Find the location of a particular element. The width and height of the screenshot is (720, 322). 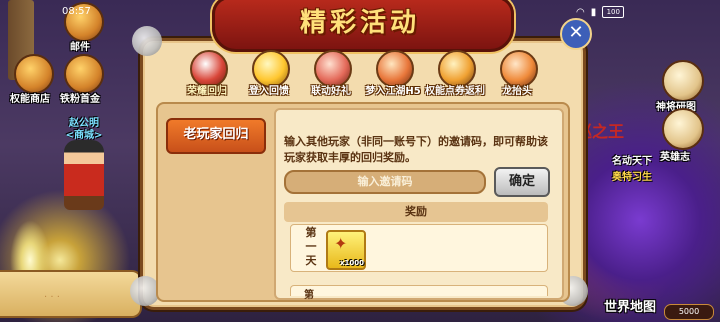

general-atlas-icon is located at coordinates (683, 81).